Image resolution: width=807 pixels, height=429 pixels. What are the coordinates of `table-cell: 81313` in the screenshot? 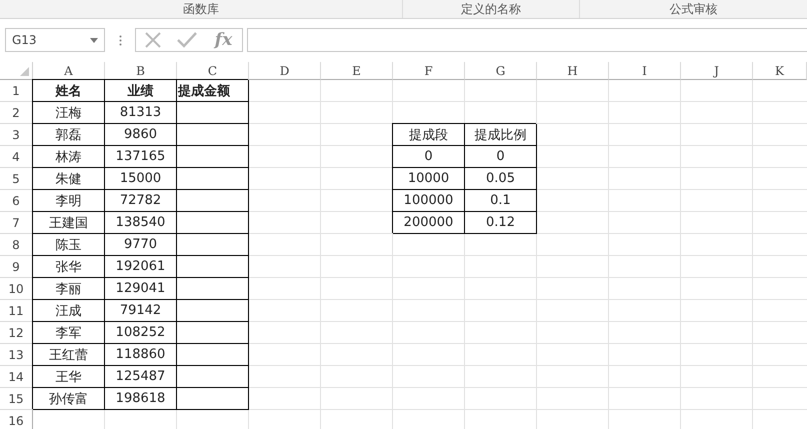 It's located at (141, 113).